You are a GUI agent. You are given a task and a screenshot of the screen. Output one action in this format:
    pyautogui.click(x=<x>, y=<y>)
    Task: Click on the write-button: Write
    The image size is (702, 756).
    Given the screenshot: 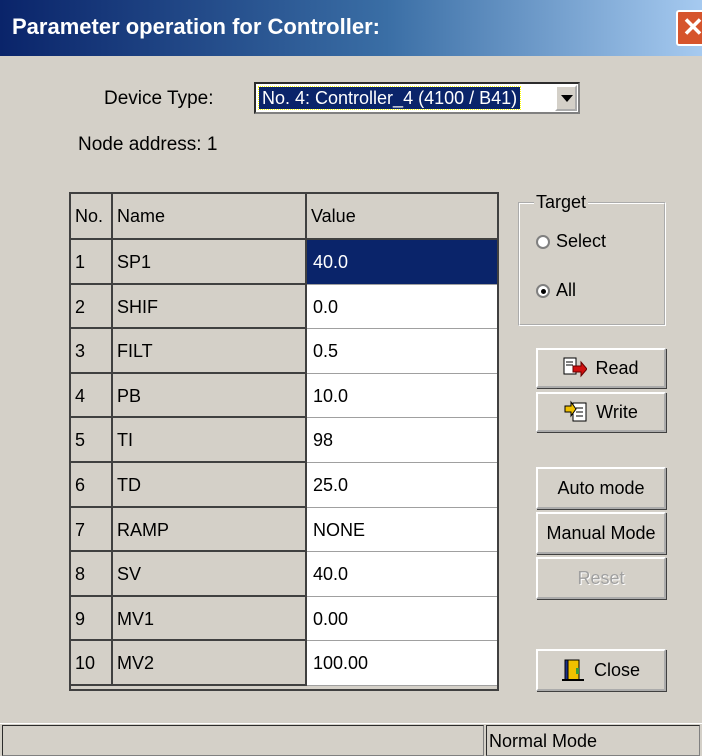 What is the action you would take?
    pyautogui.click(x=601, y=412)
    